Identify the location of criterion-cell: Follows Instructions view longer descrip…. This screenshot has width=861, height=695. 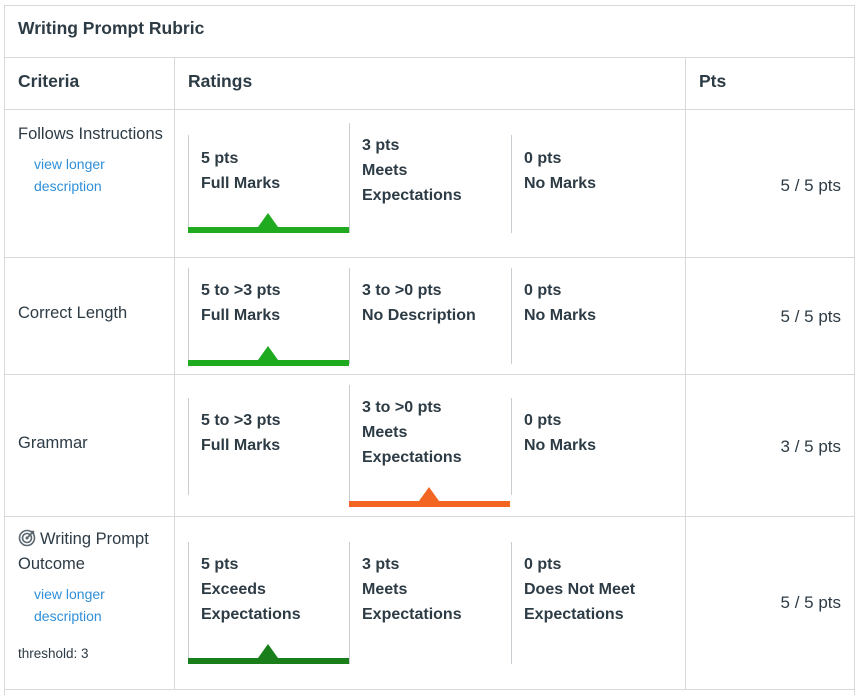
(93, 159).